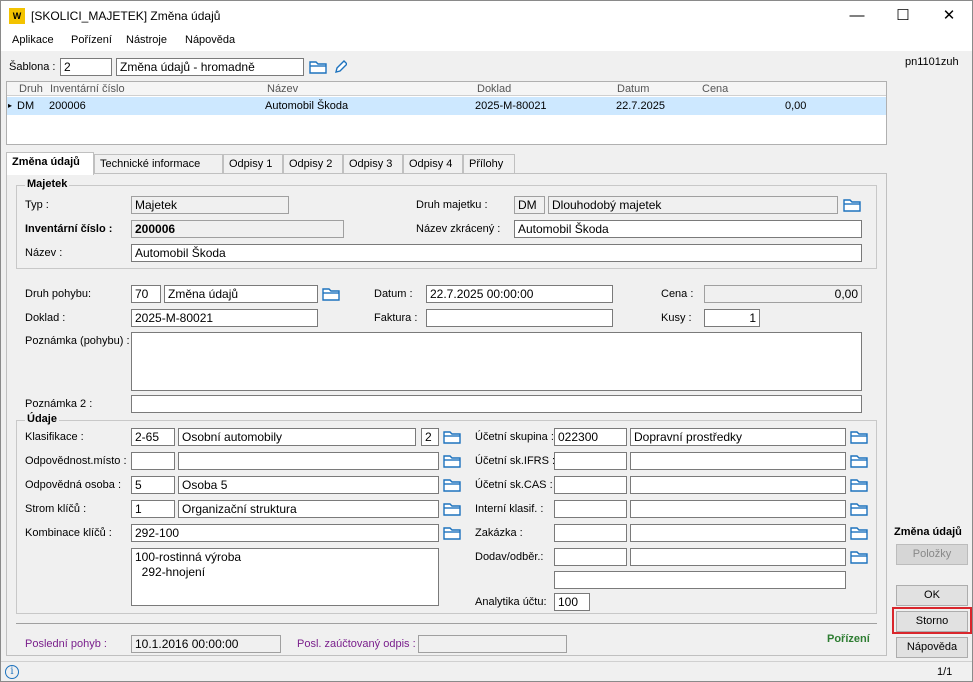  What do you see at coordinates (12, 672) in the screenshot?
I see `info-icon: i` at bounding box center [12, 672].